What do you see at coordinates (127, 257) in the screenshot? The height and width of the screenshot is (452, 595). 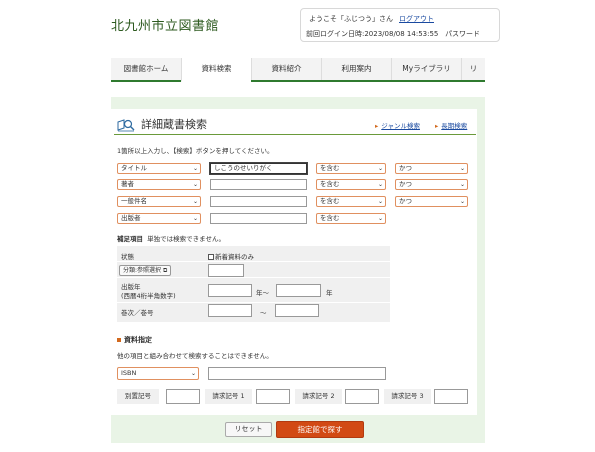 I see `status-label: 状態` at bounding box center [127, 257].